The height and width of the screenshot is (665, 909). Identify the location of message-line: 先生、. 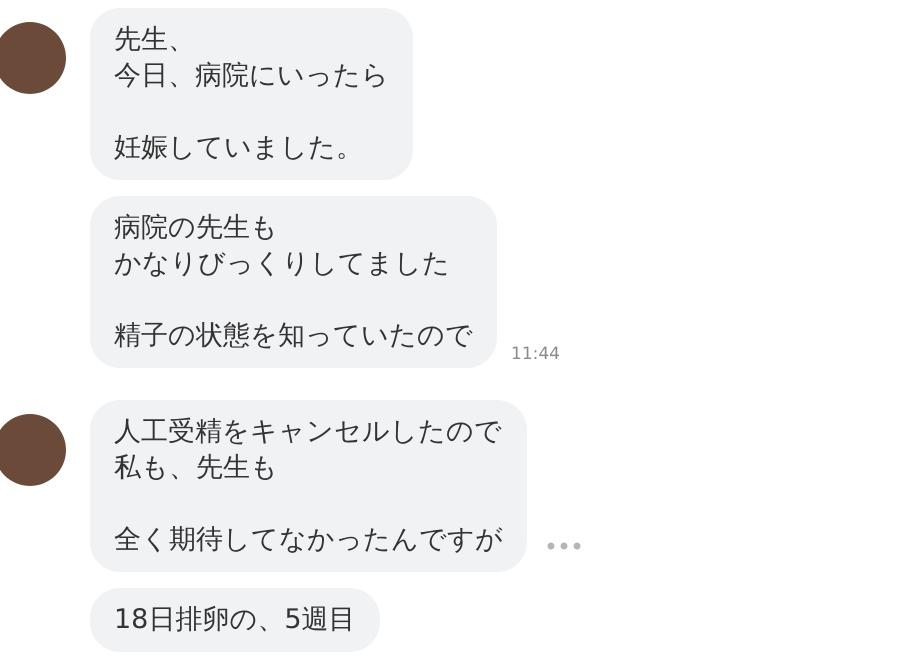
(155, 40).